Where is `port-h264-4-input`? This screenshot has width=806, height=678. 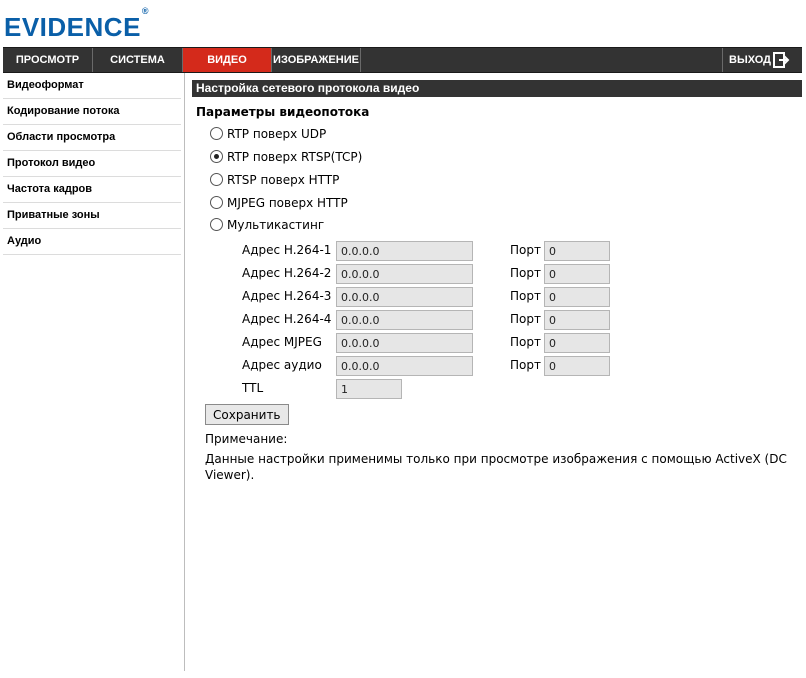 port-h264-4-input is located at coordinates (577, 320).